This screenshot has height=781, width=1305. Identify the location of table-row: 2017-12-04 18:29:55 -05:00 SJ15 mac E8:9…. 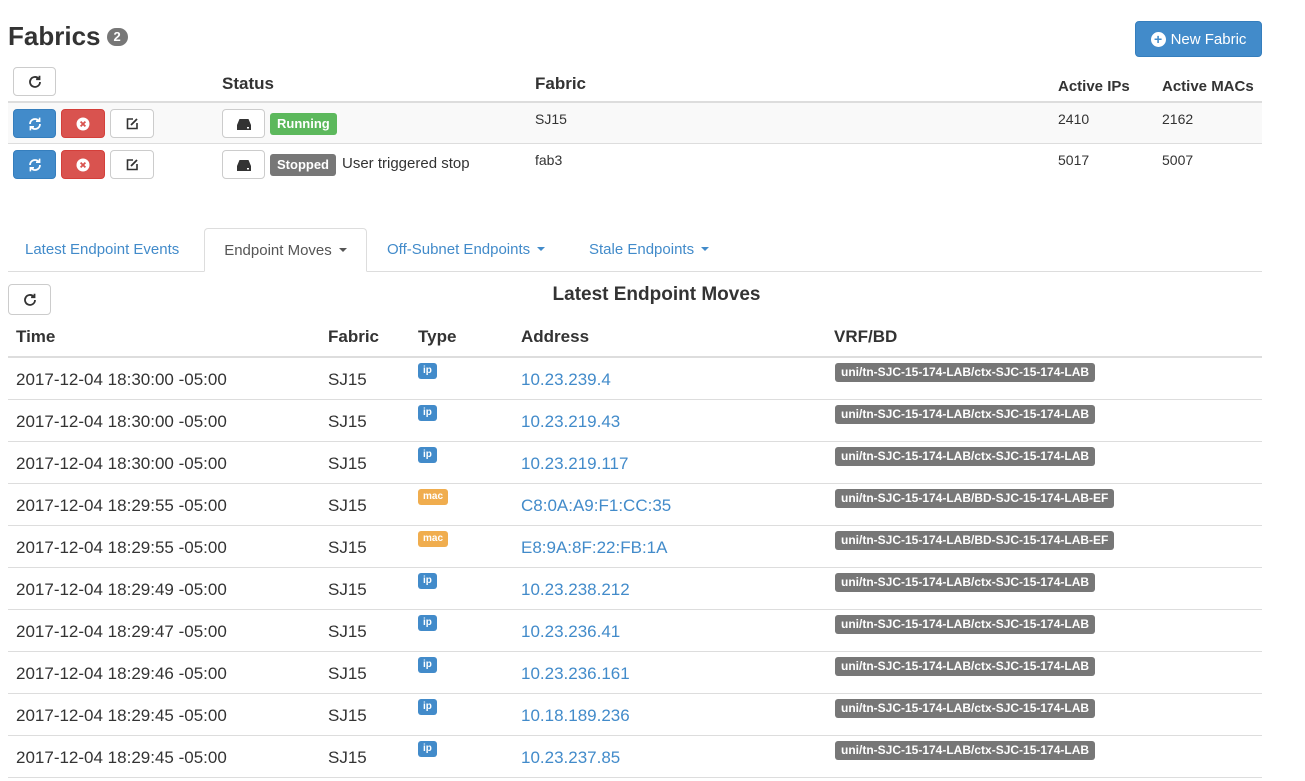
(635, 547).